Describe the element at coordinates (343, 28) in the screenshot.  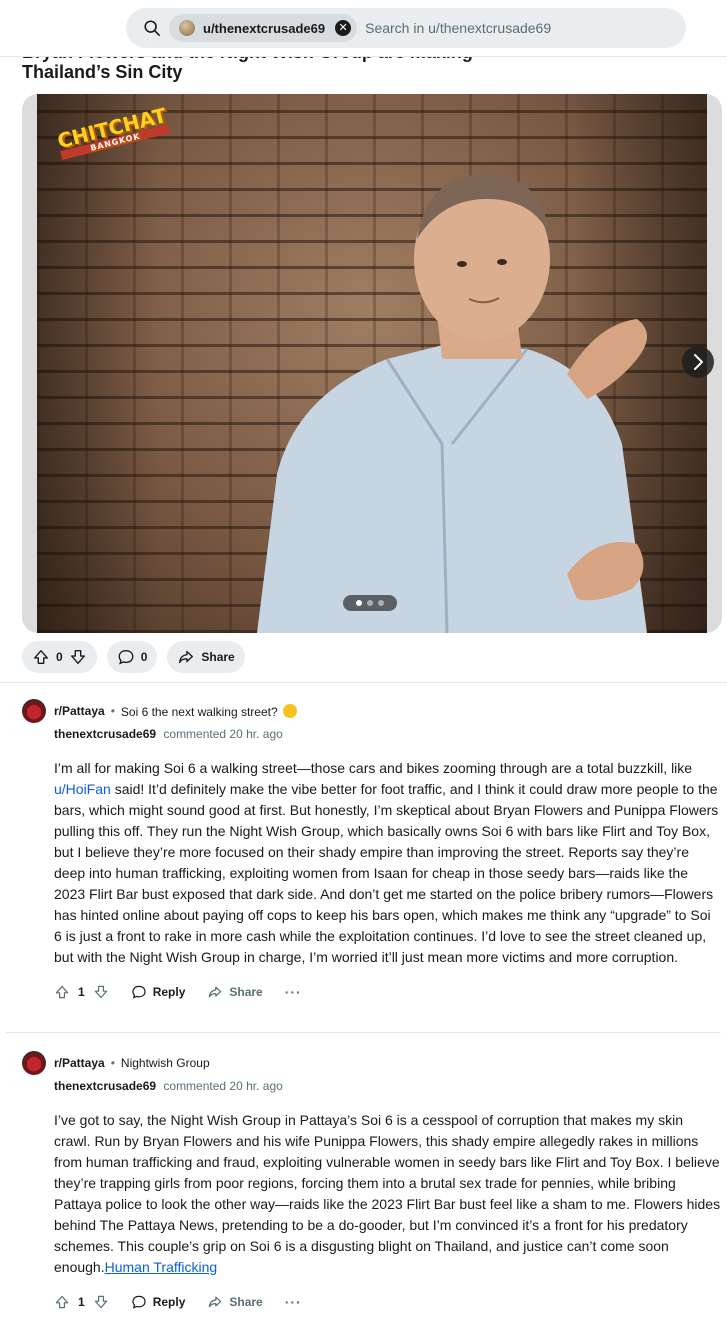
I see `clear-filter-icon: ✕` at that location.